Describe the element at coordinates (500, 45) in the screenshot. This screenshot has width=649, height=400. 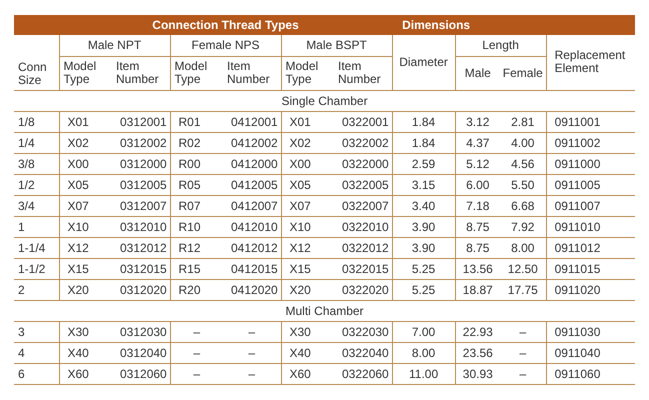
I see `header-cell: Length` at that location.